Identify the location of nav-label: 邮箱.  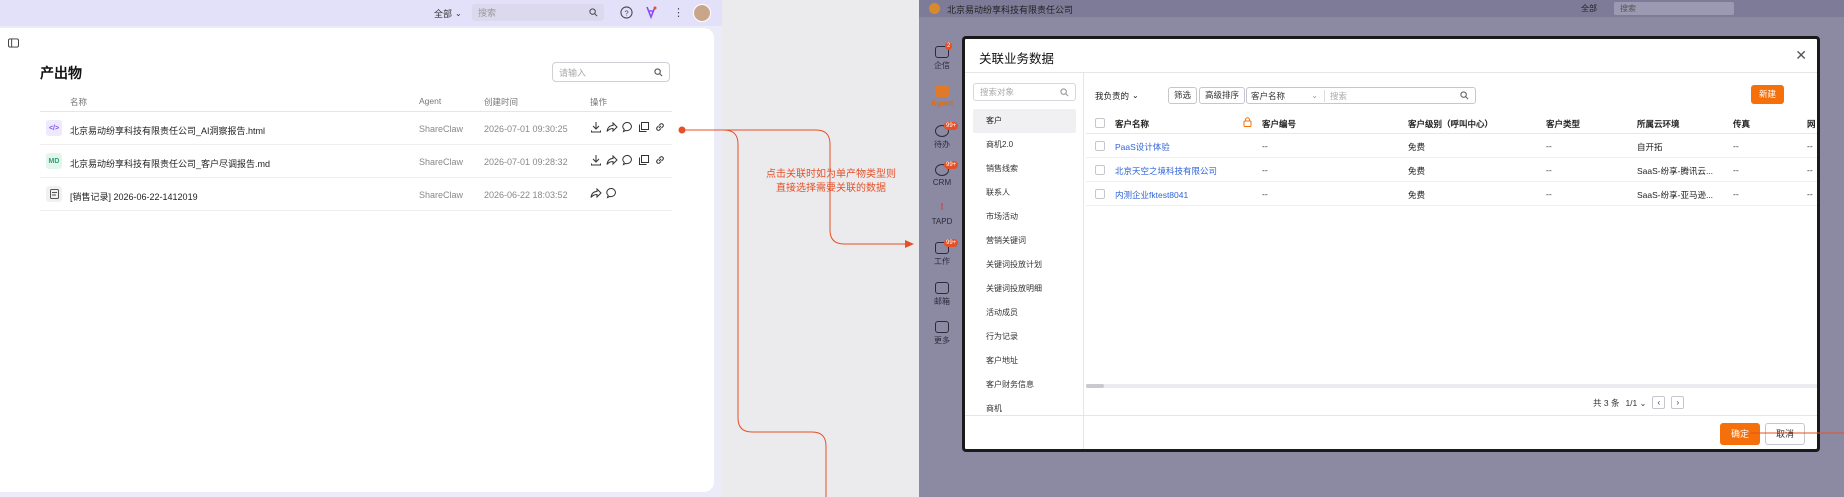
(942, 301).